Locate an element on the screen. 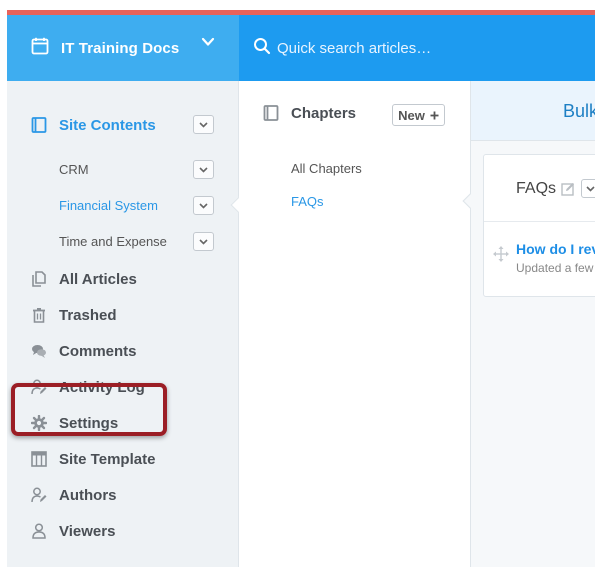 Image resolution: width=602 pixels, height=574 pixels. new-button-label: New is located at coordinates (411, 115).